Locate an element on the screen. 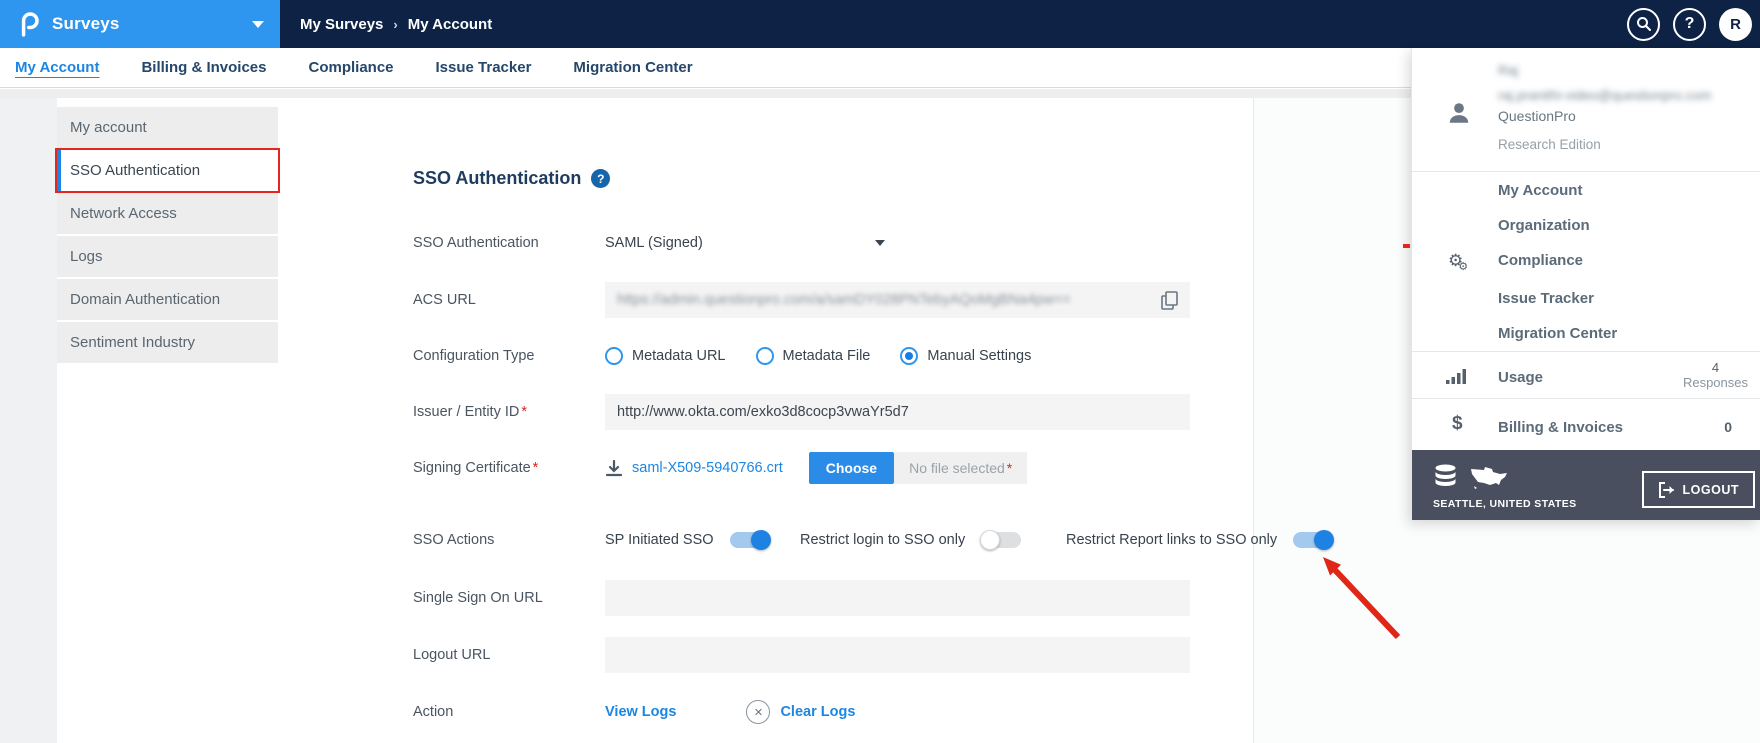 This screenshot has height=743, width=1760. user-organization: QuestionPro is located at coordinates (1537, 116).